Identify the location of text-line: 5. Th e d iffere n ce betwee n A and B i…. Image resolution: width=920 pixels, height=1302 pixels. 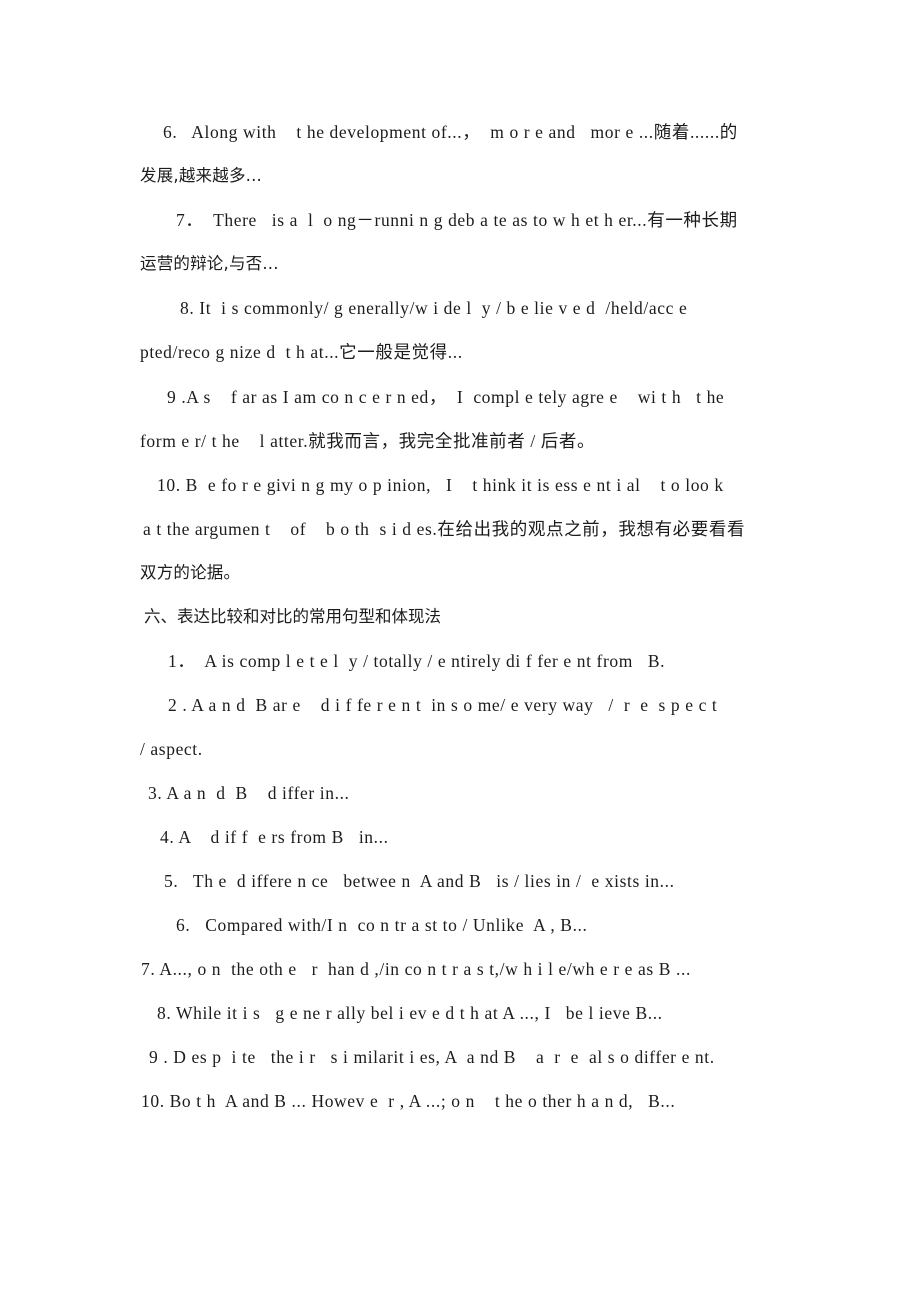
(419, 881).